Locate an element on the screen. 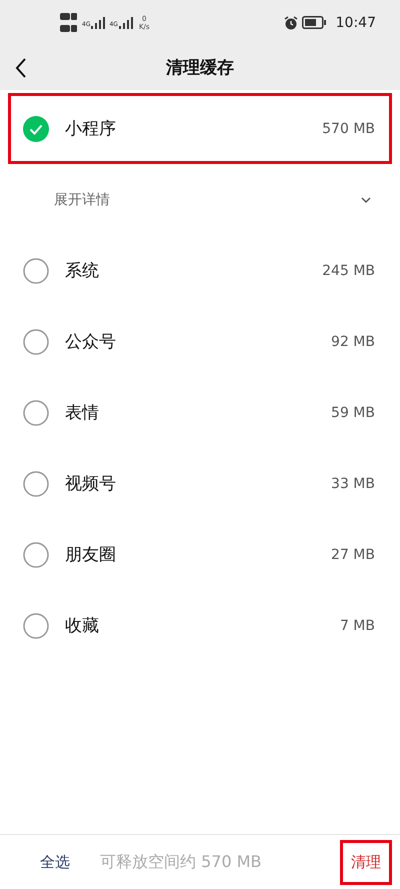 The height and width of the screenshot is (889, 400). item-name: 系统 is located at coordinates (82, 271).